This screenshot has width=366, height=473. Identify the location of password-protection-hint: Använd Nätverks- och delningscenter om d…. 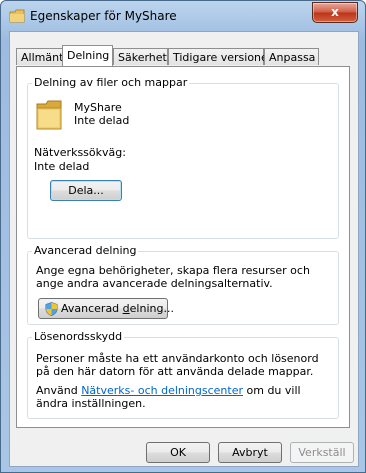
(168, 397).